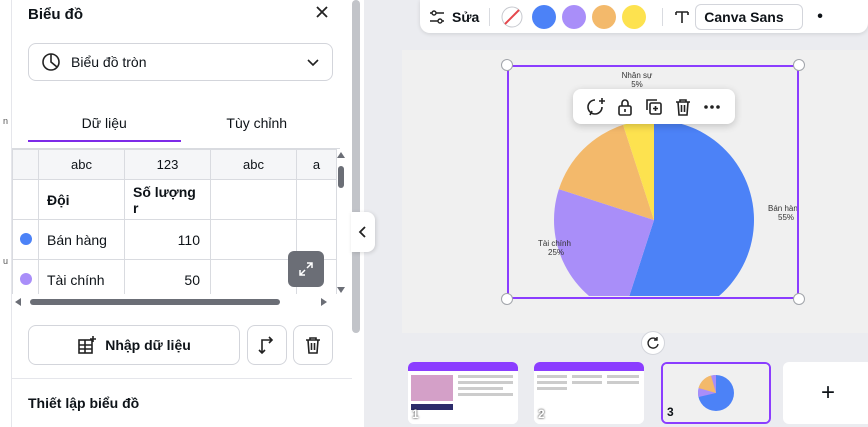 This screenshot has height=427, width=868. I want to click on table-vertical-scrollbar, so click(341, 222).